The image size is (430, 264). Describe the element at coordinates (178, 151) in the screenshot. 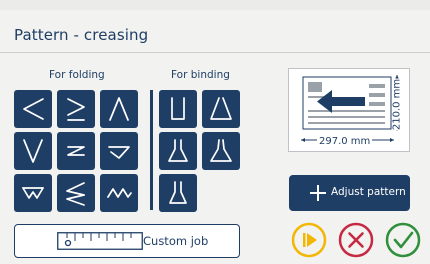

I see `double-crease-binding-icon` at that location.